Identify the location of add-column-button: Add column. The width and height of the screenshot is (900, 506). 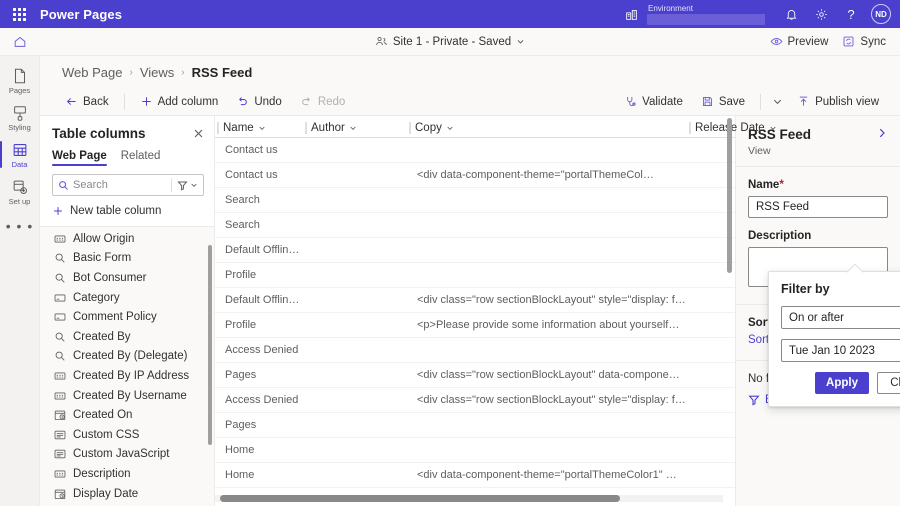
(179, 101).